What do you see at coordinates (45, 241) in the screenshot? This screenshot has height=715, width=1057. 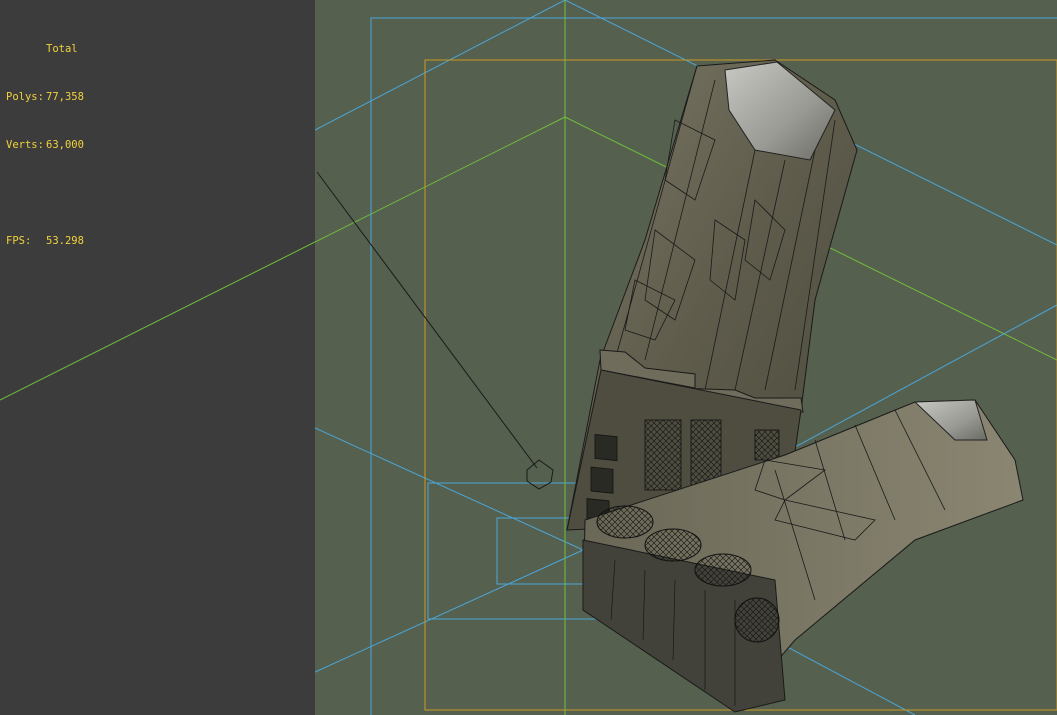 I see `fps-row: FPS: 53.298` at bounding box center [45, 241].